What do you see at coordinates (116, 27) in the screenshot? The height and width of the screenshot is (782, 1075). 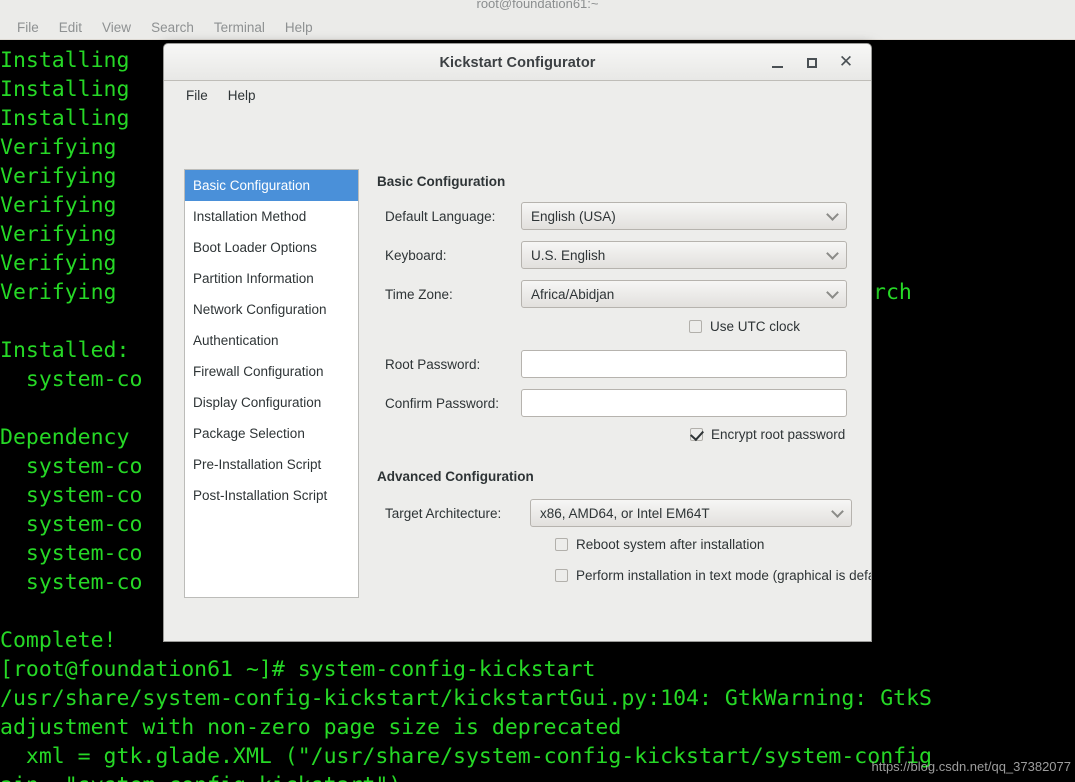 I see `terminal-menu-view: View` at bounding box center [116, 27].